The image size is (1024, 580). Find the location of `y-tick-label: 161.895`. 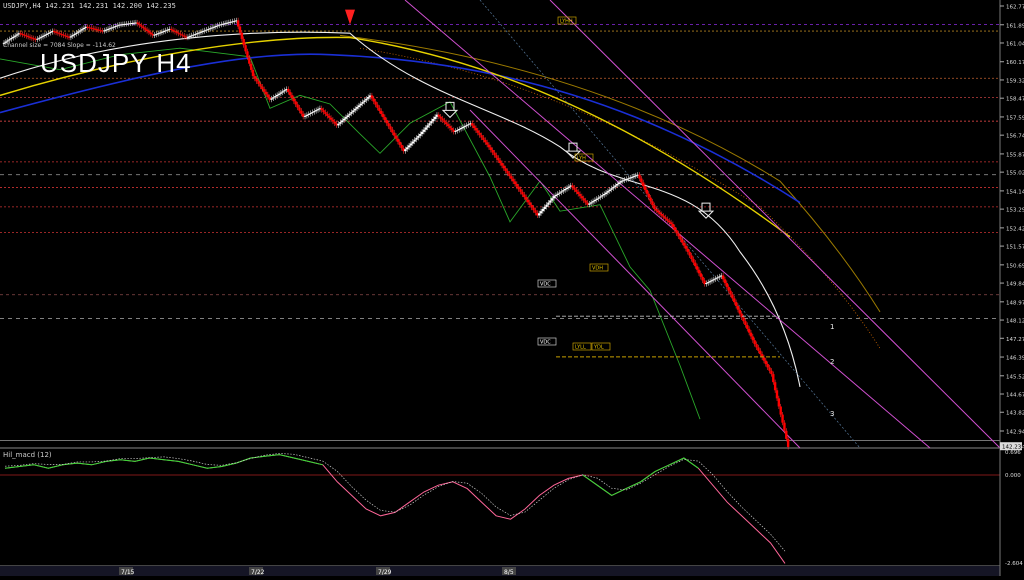

y-tick-label: 161.895 is located at coordinates (1015, 26).